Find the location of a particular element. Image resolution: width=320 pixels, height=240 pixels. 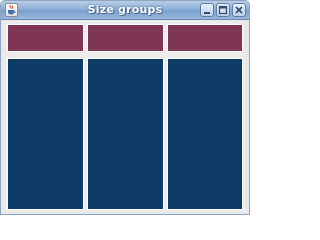

maximize-button is located at coordinates (223, 10).